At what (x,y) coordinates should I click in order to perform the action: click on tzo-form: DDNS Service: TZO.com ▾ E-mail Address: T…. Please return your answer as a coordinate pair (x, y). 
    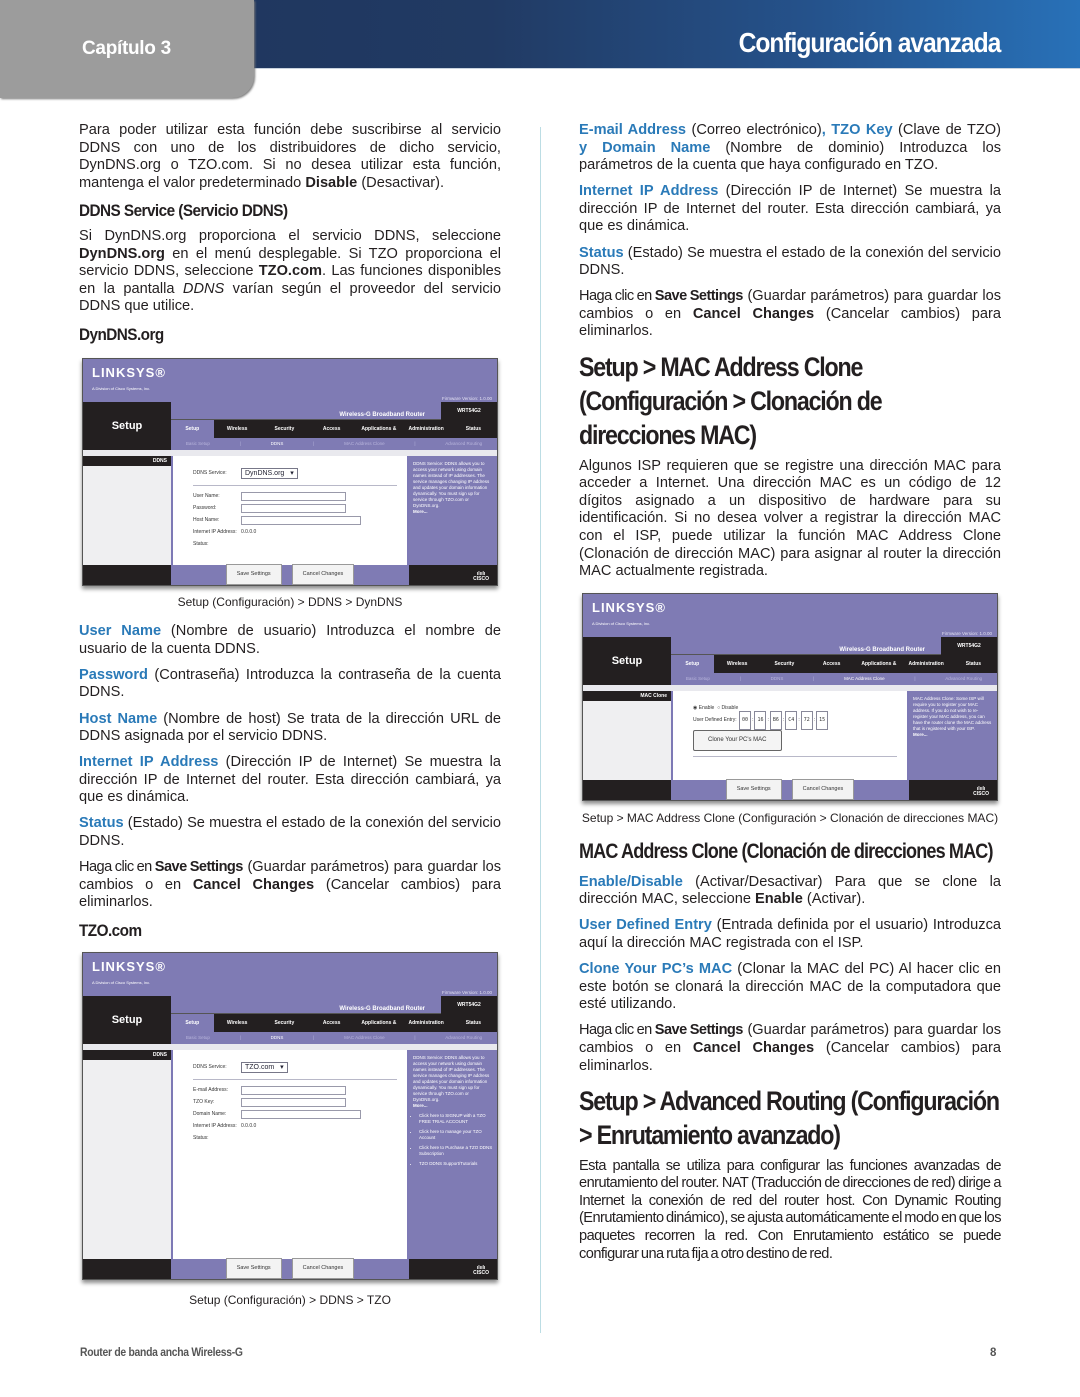
    Looking at the image, I should click on (290, 1154).